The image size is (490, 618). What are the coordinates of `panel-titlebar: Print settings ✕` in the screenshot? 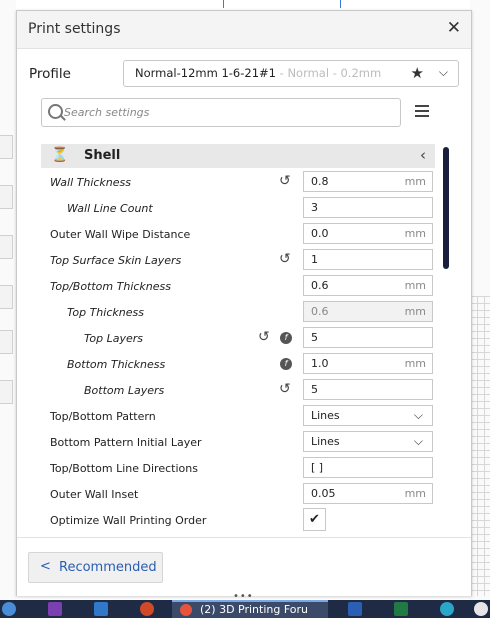 It's located at (244, 30).